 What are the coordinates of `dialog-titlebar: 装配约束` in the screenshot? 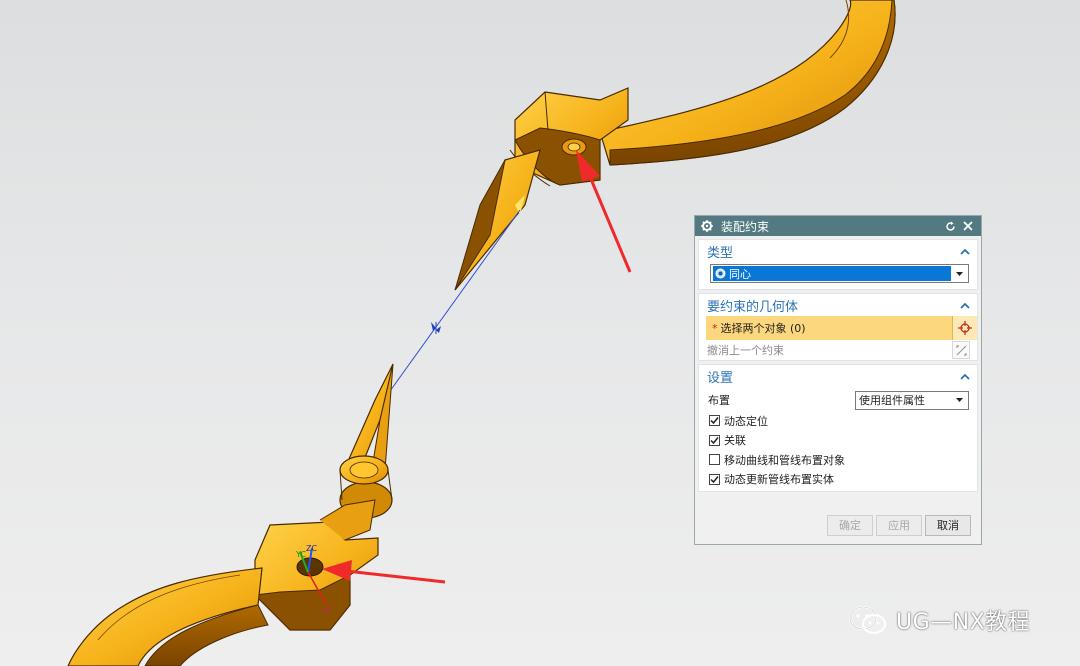 It's located at (838, 226).